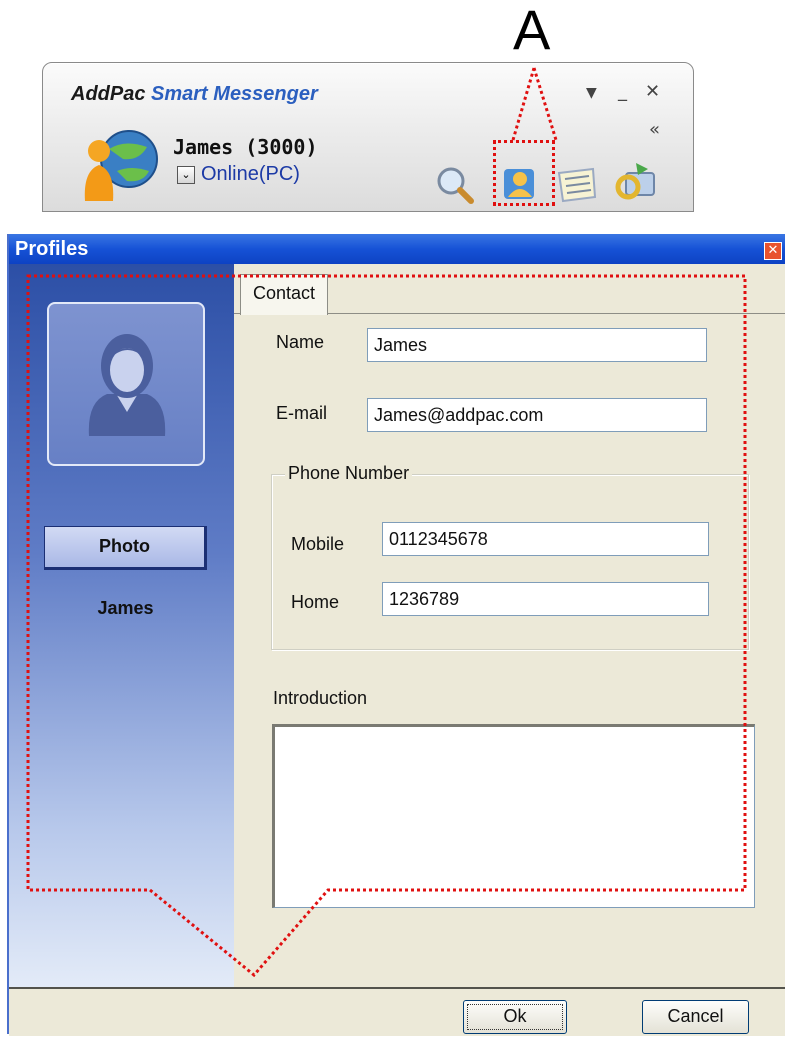 The image size is (785, 1037). I want to click on phone-number-group: Phone Number, so click(510, 556).